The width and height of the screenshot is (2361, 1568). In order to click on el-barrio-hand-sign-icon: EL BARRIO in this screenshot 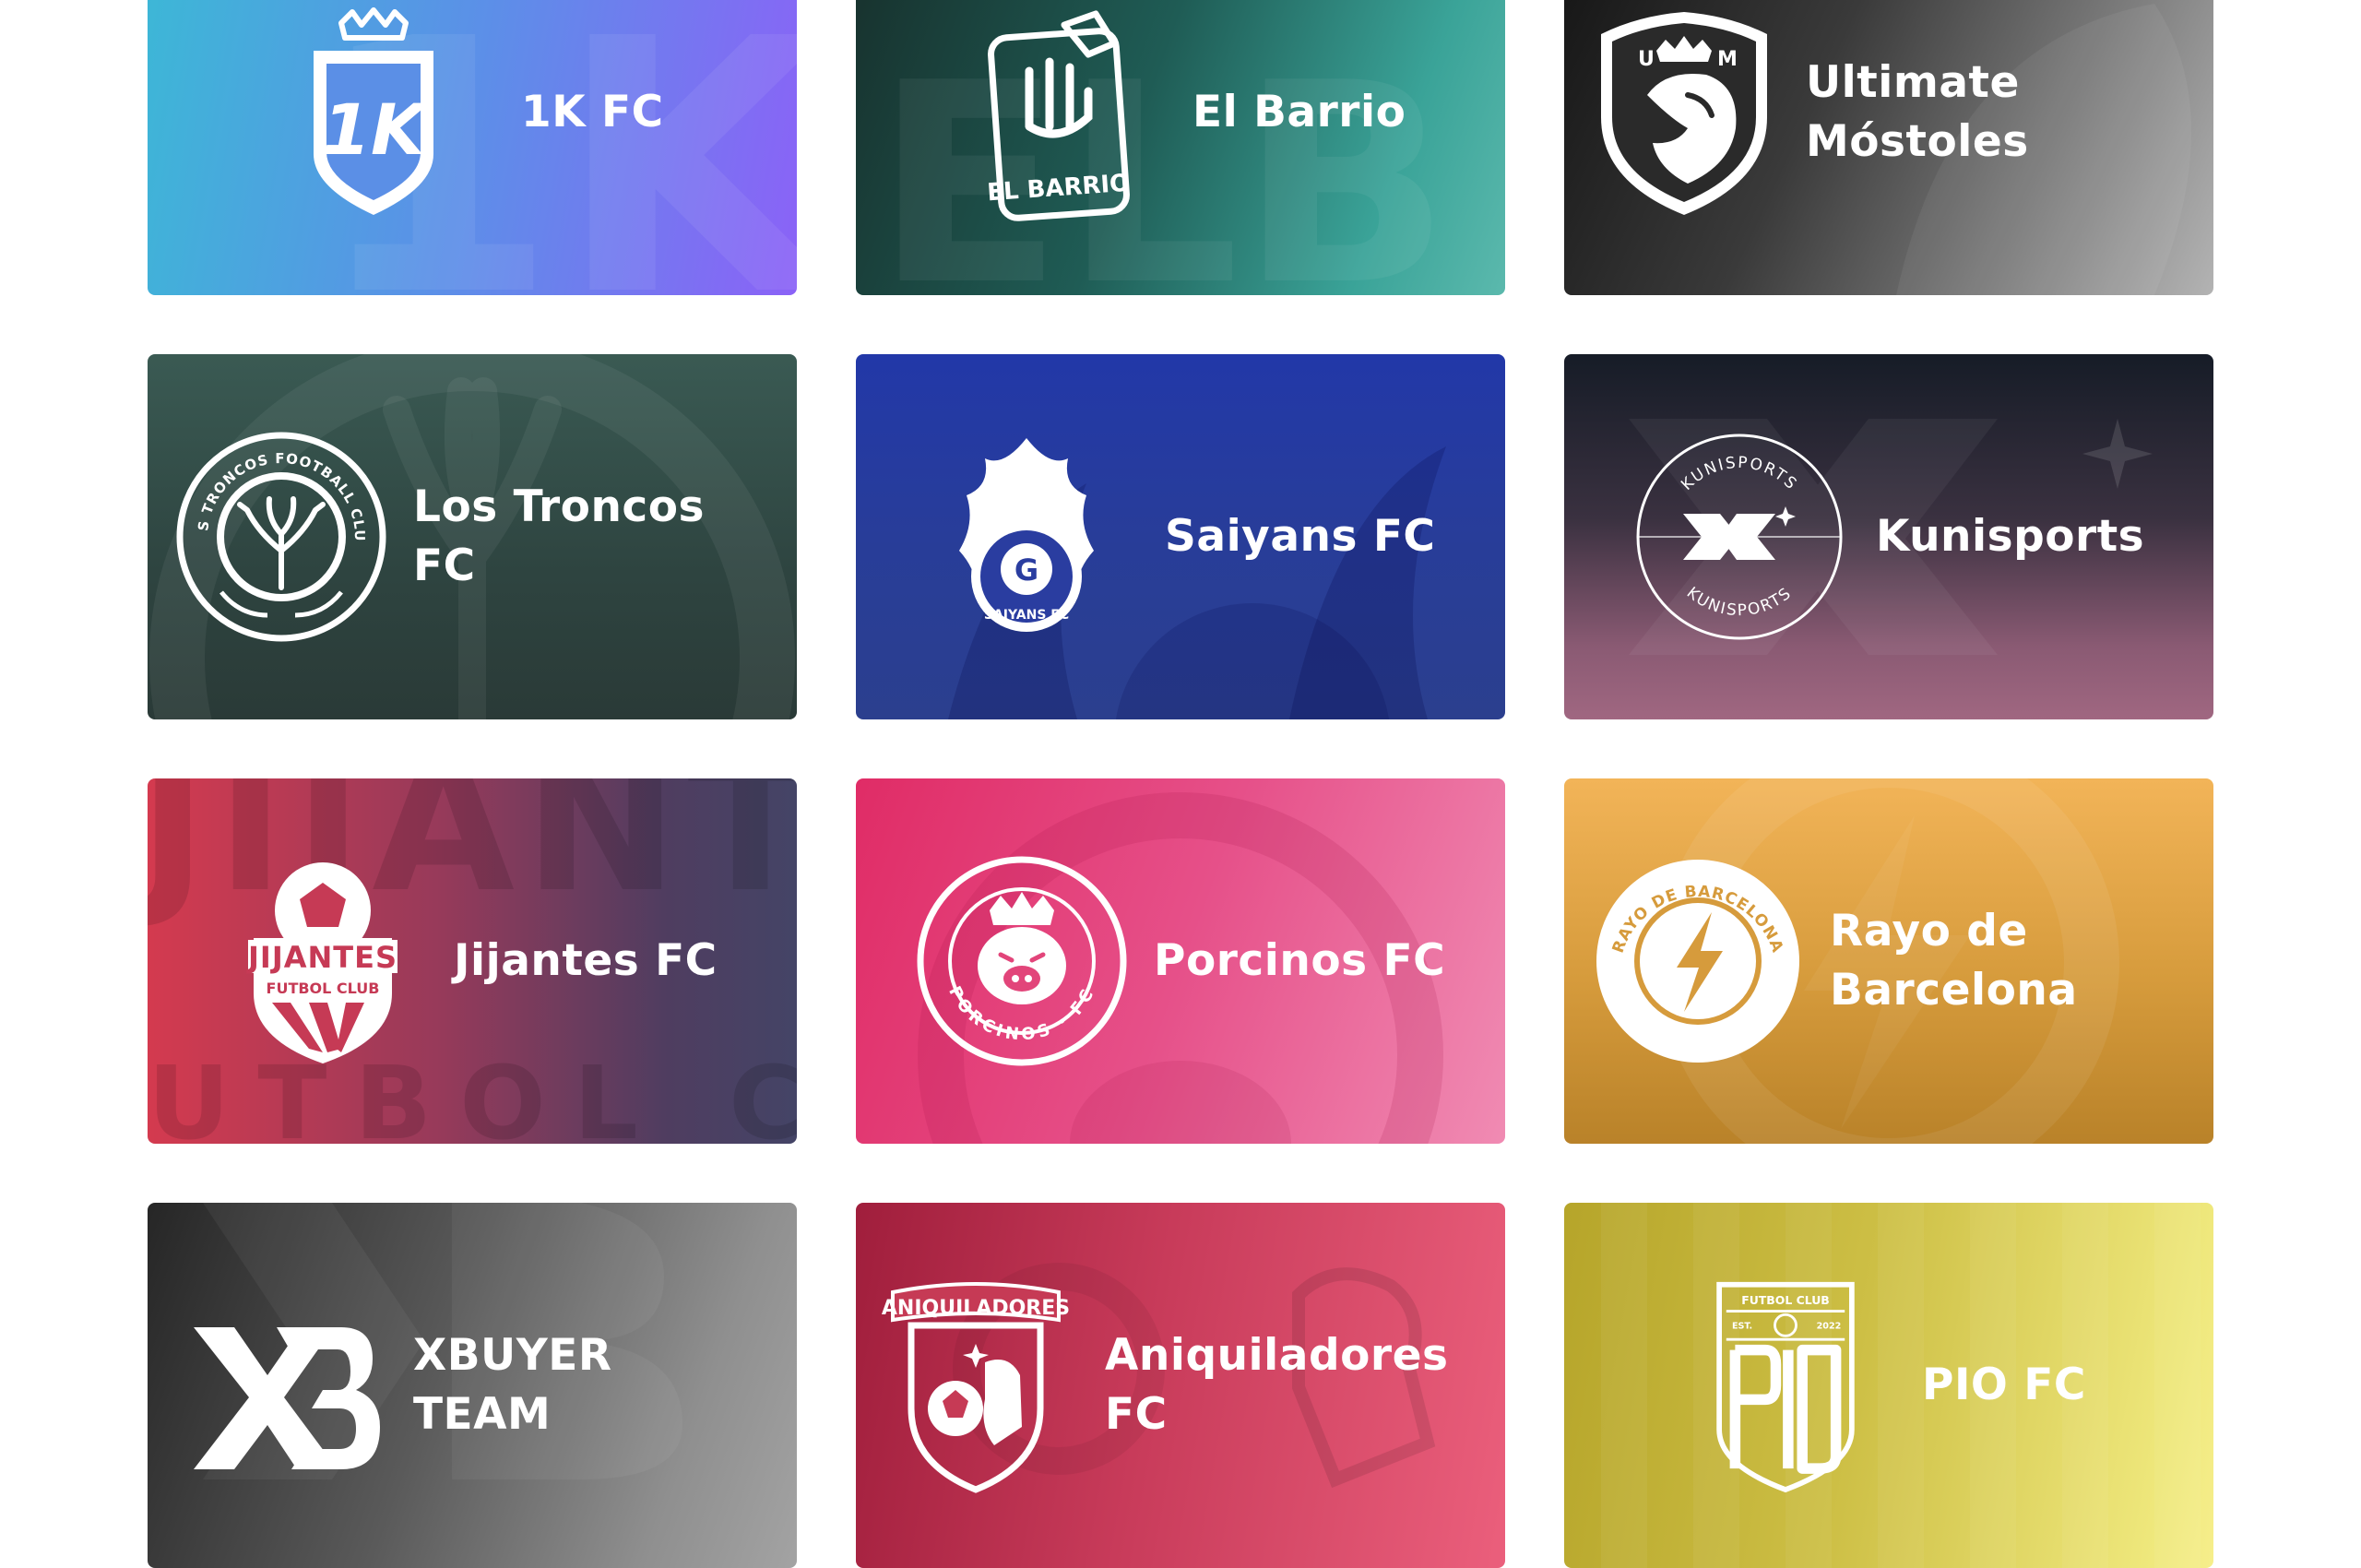, I will do `click(1059, 113)`.